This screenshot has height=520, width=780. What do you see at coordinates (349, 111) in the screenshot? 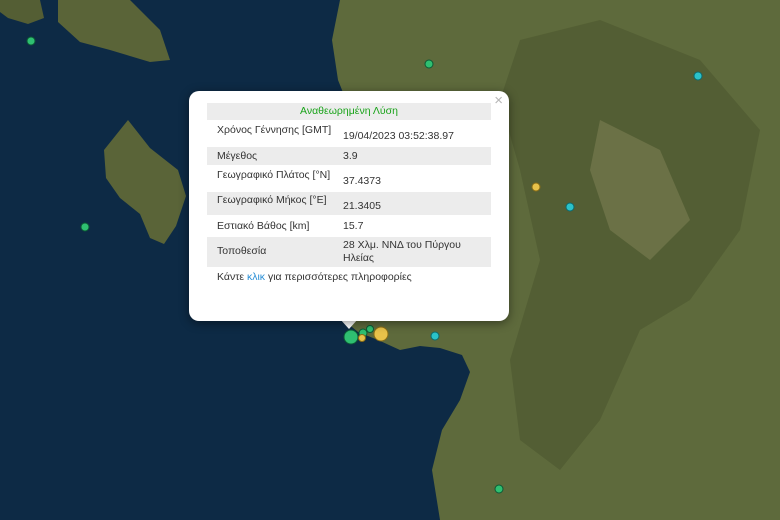
I see `popup-title: Αναθεωρημένη Λύση` at bounding box center [349, 111].